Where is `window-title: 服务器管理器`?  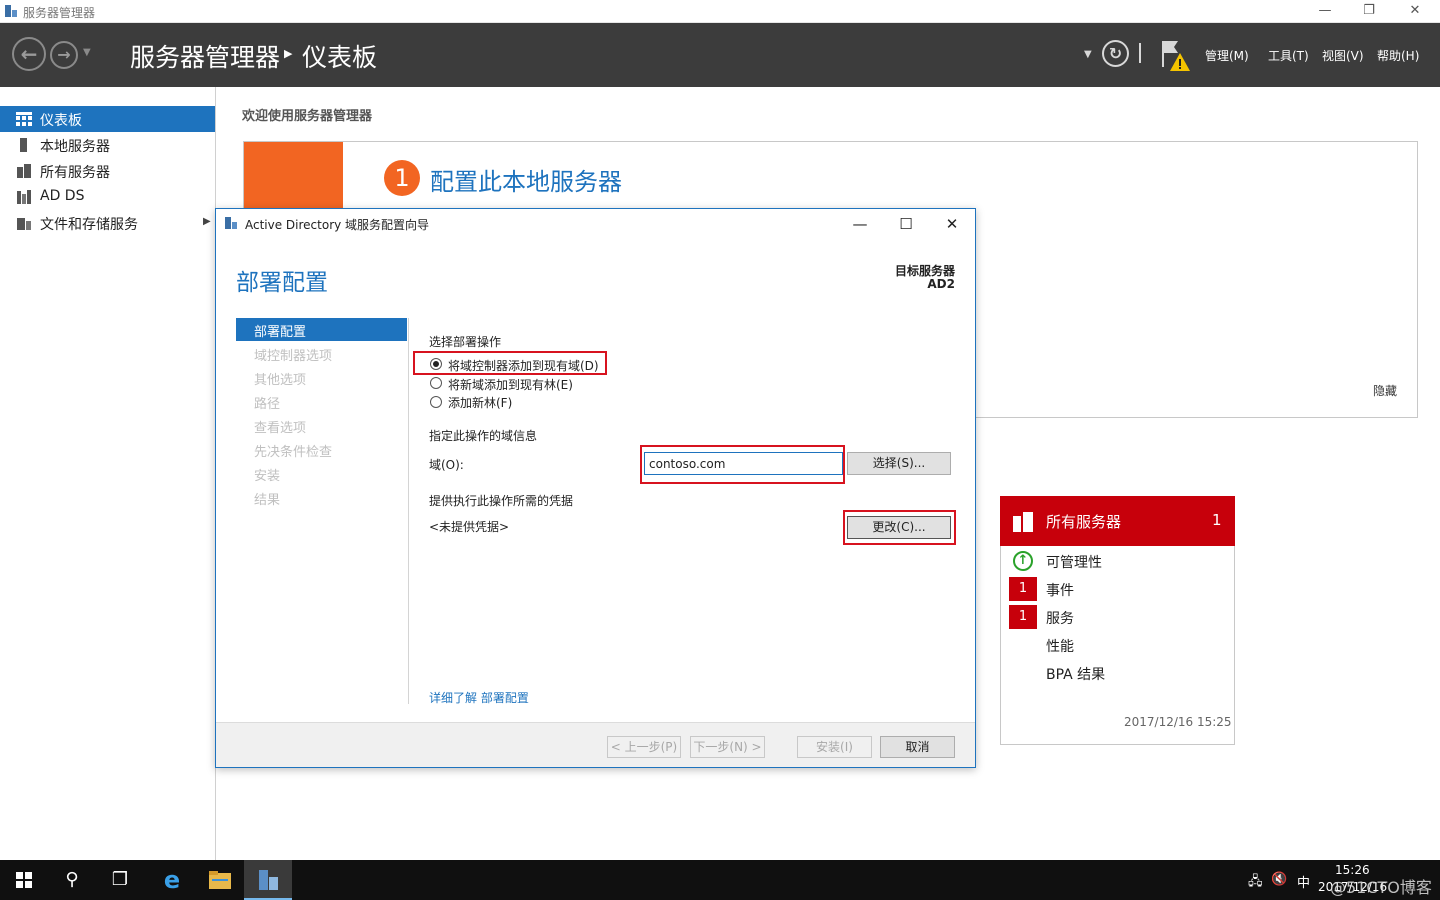
window-title: 服务器管理器 is located at coordinates (59, 13).